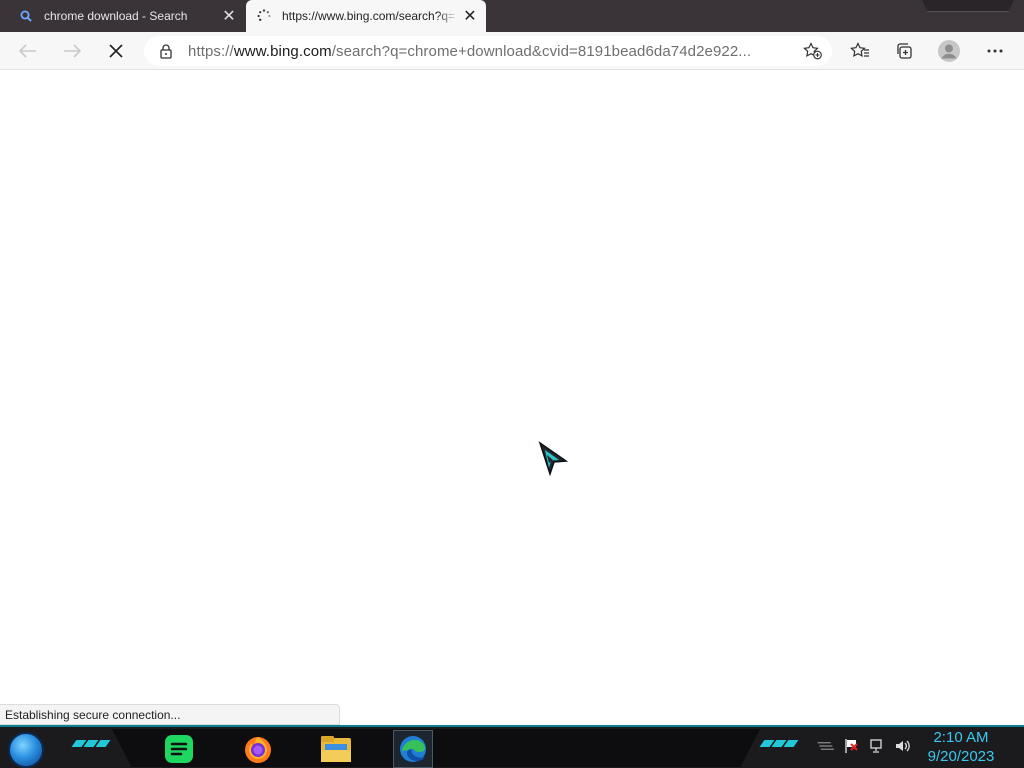  Describe the element at coordinates (553, 459) in the screenshot. I see `mouse-cursor-icon` at that location.